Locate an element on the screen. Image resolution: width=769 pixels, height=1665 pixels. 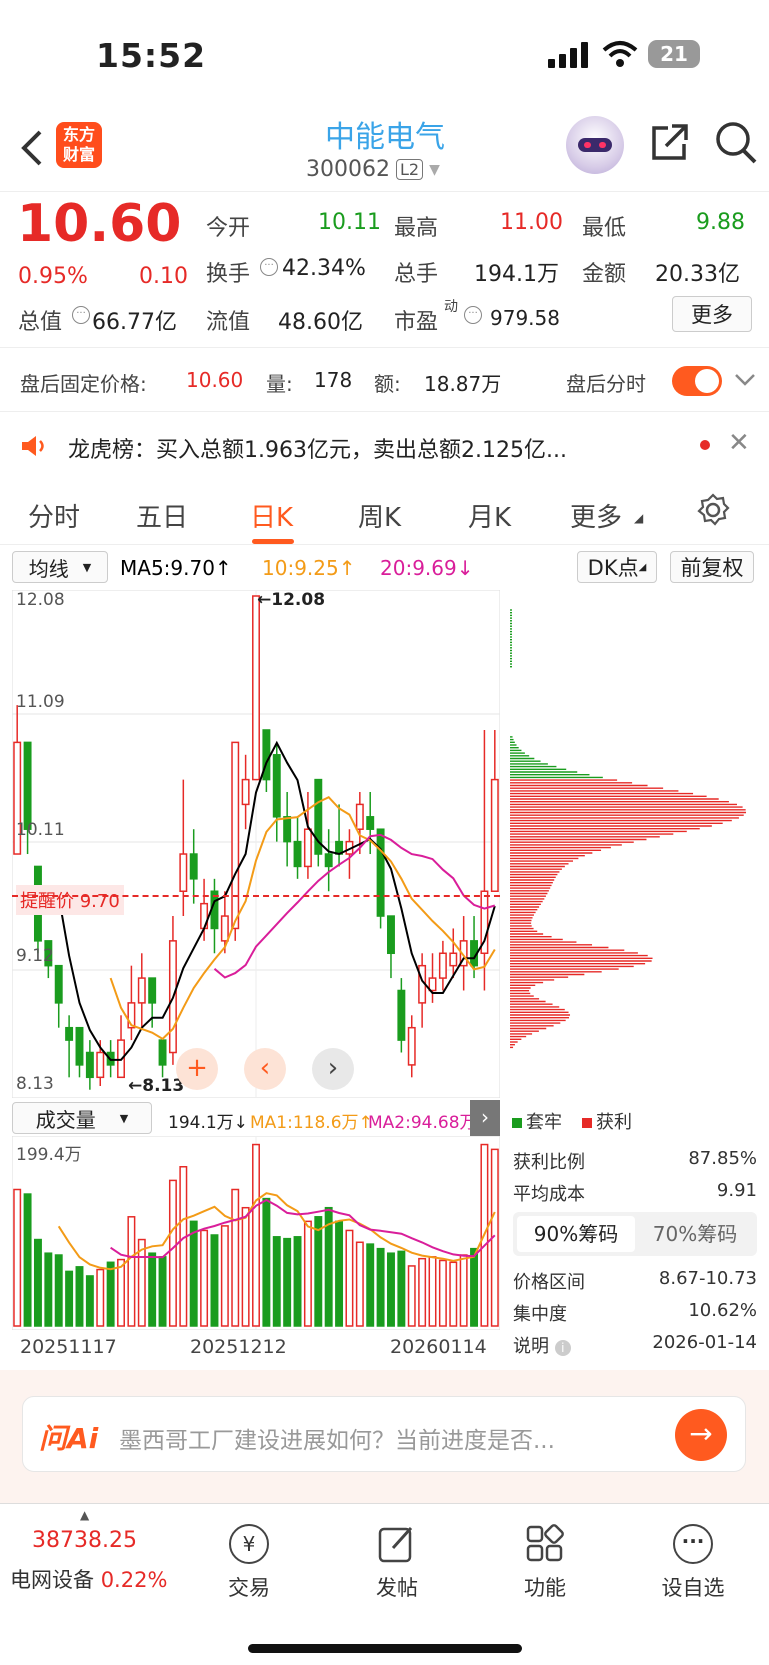
open-label: 今开 is located at coordinates (228, 228).